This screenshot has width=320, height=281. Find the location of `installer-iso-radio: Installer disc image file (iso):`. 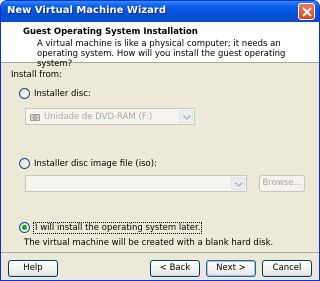

installer-iso-radio: Installer disc image file (iso): is located at coordinates (88, 163).